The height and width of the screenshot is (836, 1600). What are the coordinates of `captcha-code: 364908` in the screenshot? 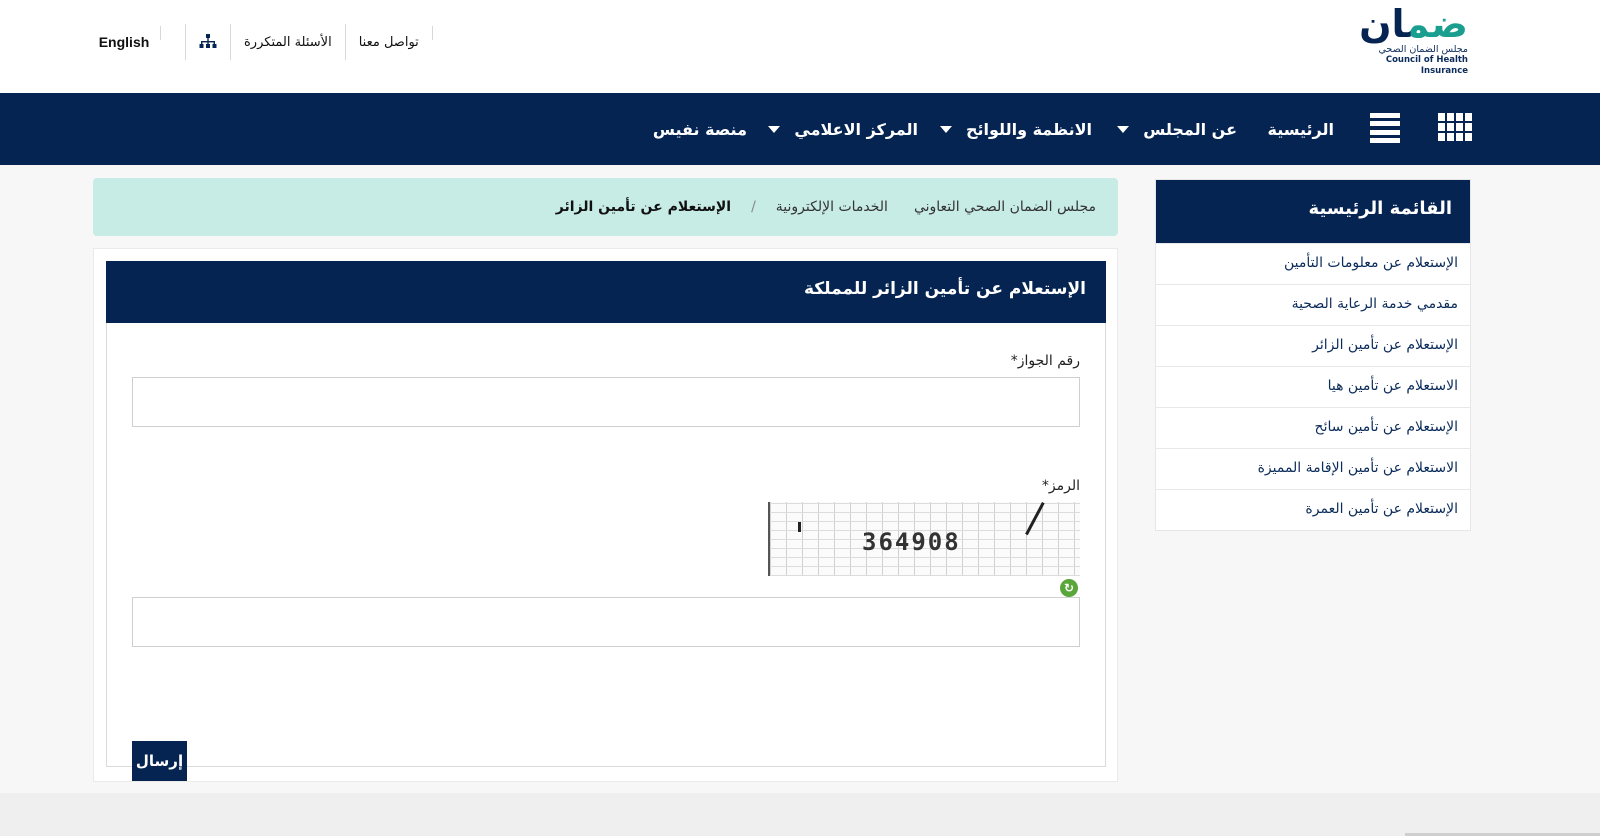 It's located at (911, 542).